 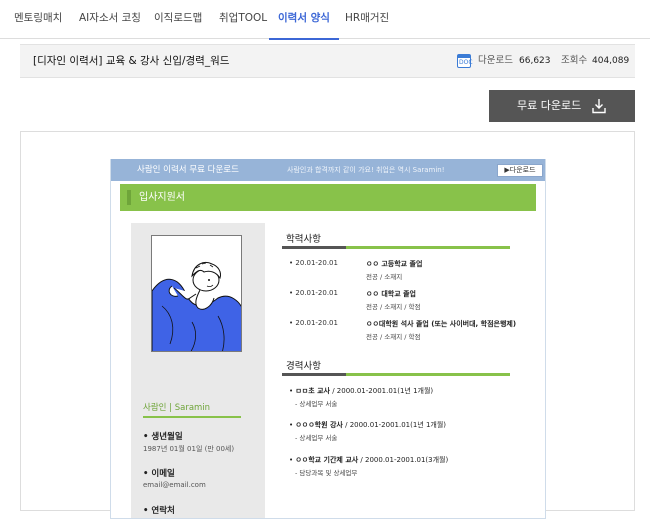 I want to click on resume-header-bar: 입사지원서, so click(x=328, y=197).